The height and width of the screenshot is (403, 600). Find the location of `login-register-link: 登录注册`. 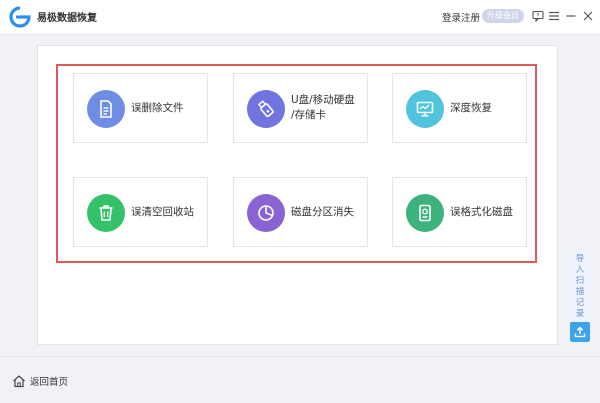

login-register-link: 登录注册 is located at coordinates (461, 17).